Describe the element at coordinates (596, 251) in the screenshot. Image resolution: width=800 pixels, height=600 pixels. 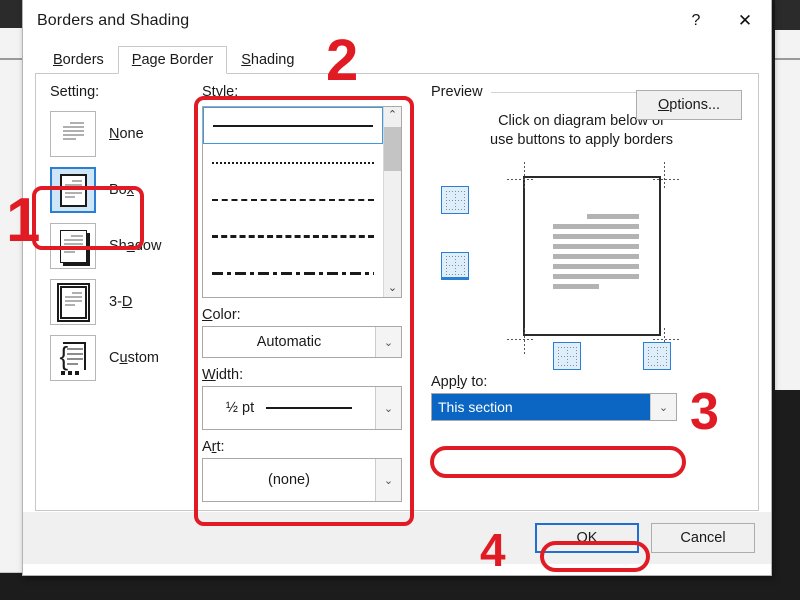
I see `preview-text-lines` at that location.